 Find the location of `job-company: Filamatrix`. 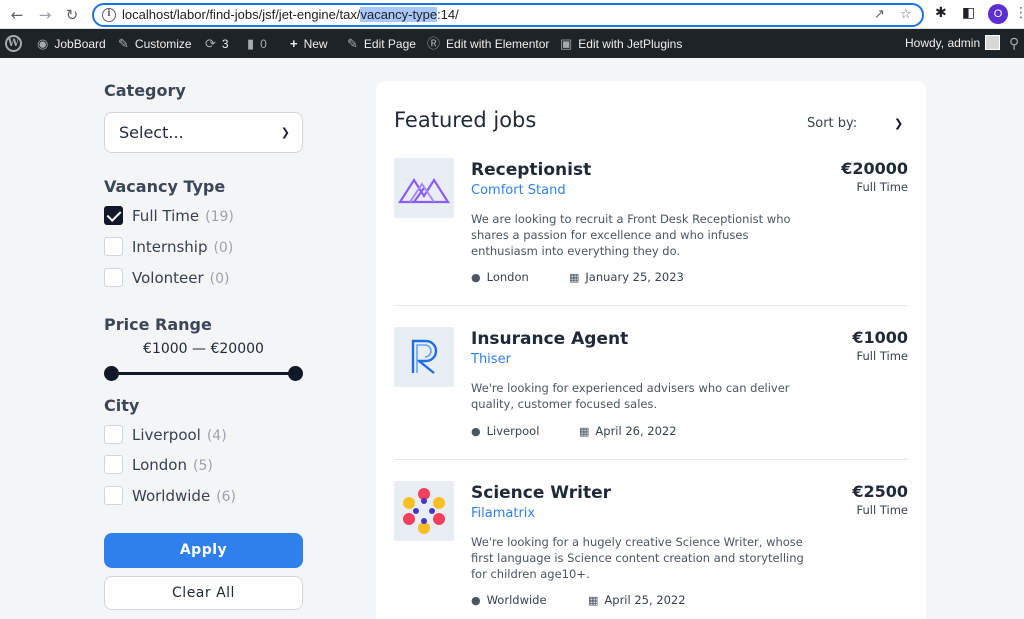

job-company: Filamatrix is located at coordinates (503, 513).